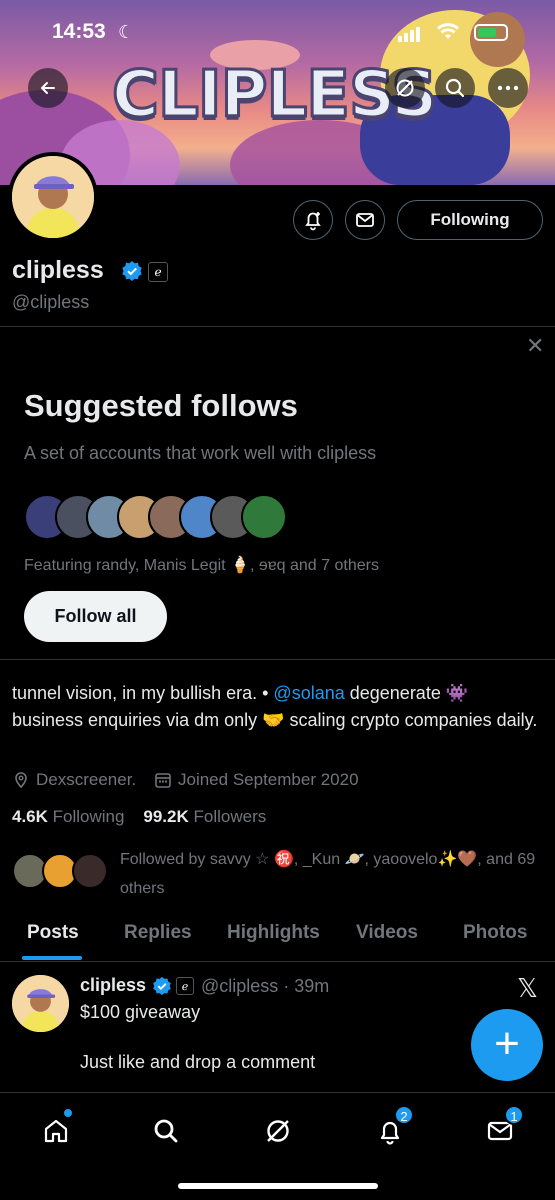 The image size is (555, 1200). I want to click on status-bar: 14:53 ☾, so click(277, 30).